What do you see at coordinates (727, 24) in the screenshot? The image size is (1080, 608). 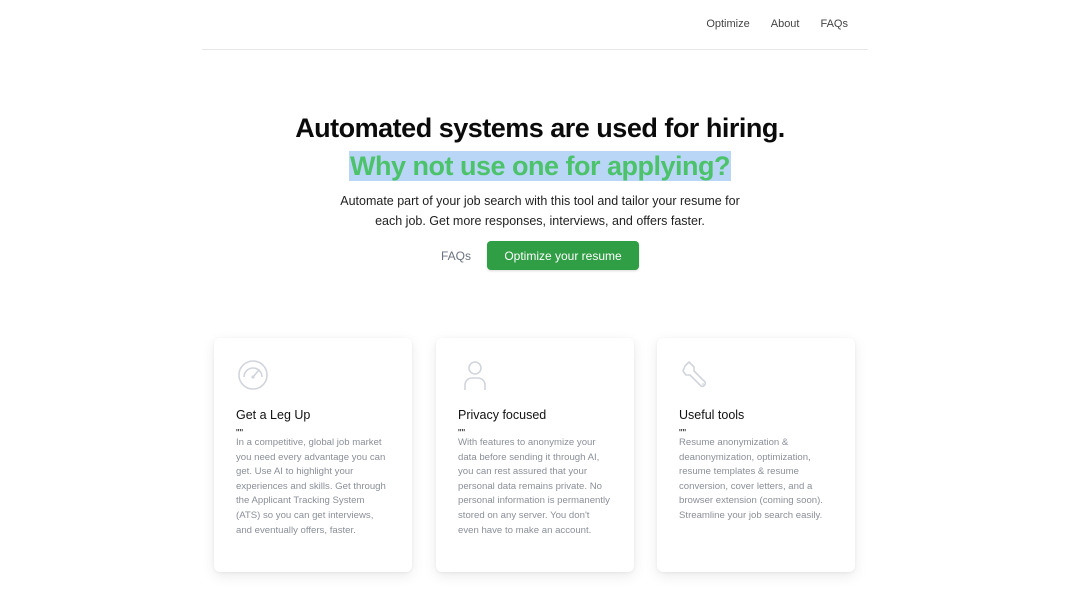 I see `nav-optimize-link: Optimize` at bounding box center [727, 24].